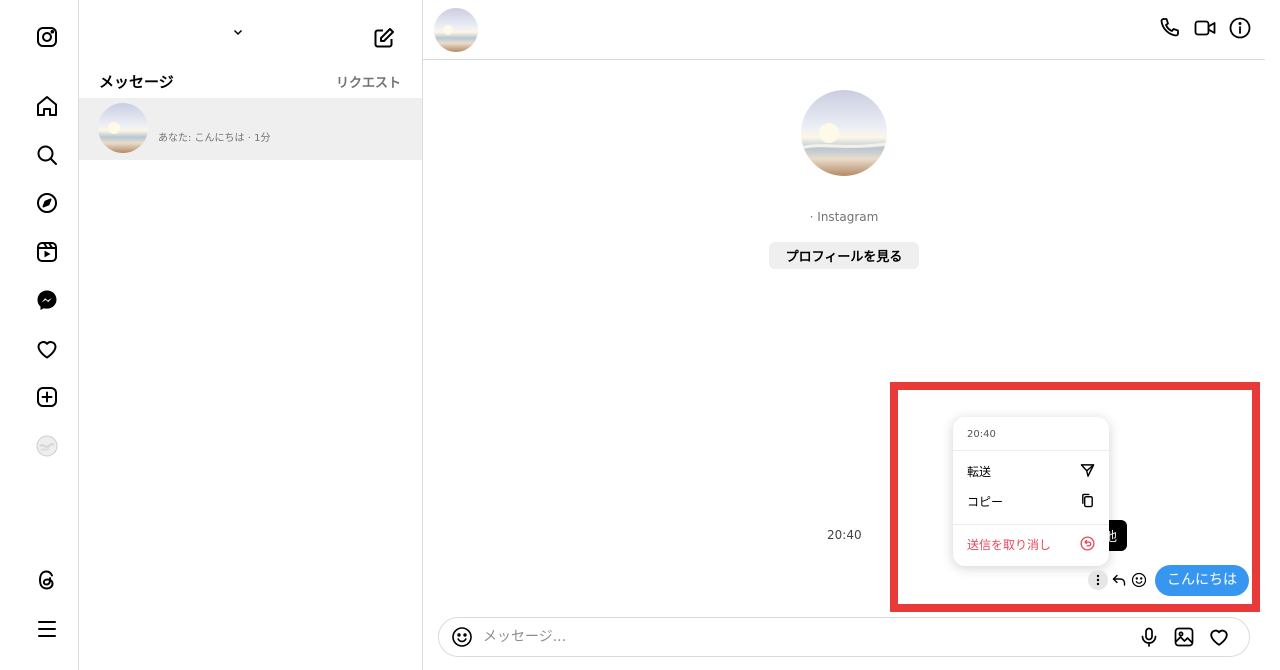  I want to click on forward-label: 転送, so click(979, 472).